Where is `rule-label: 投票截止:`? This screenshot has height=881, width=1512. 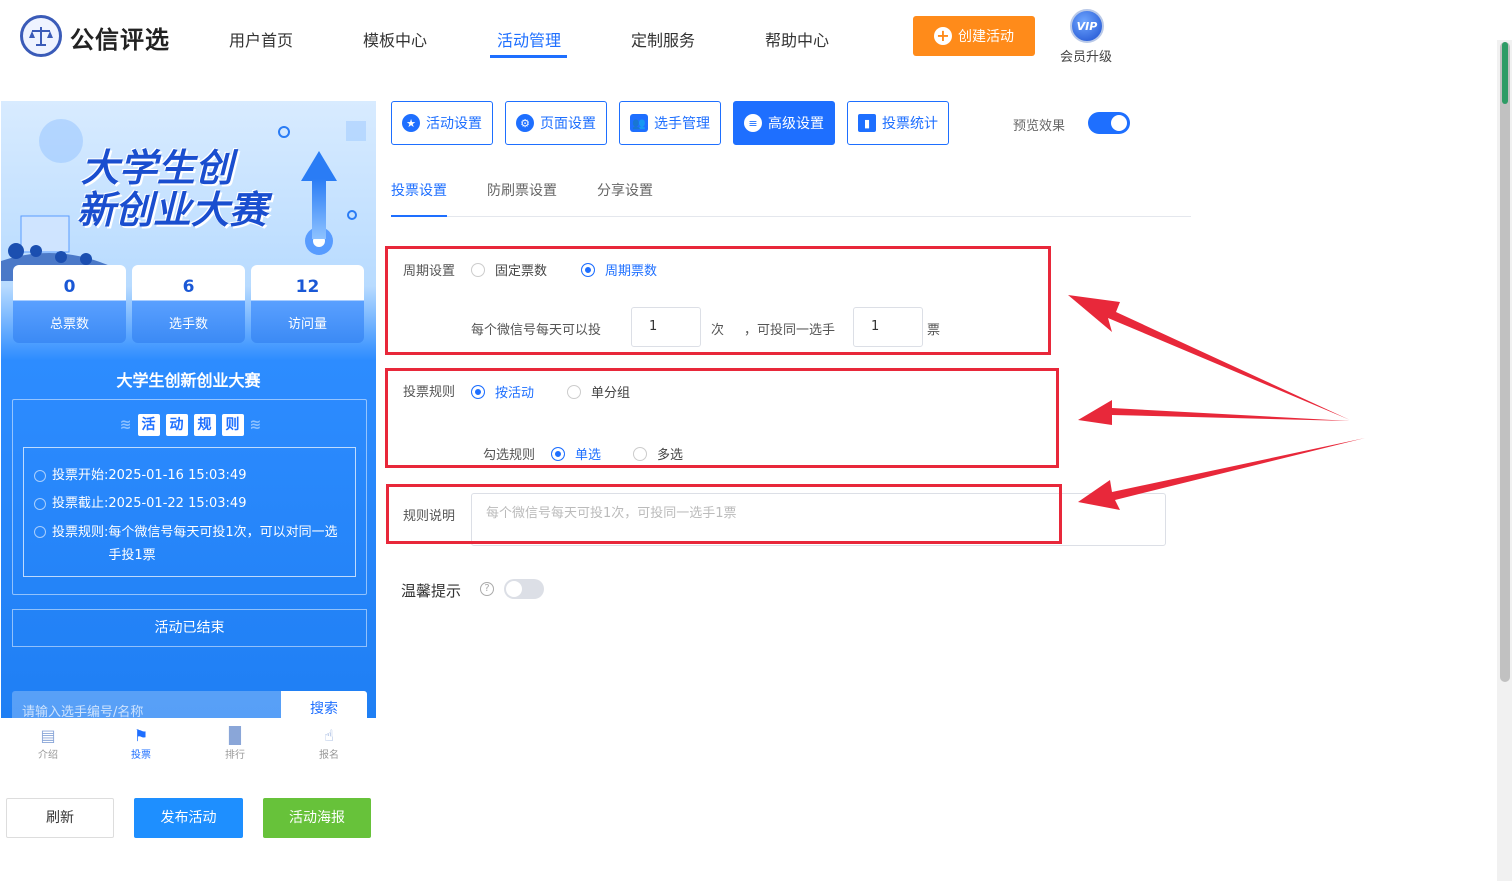
rule-label: 投票截止: is located at coordinates (80, 503).